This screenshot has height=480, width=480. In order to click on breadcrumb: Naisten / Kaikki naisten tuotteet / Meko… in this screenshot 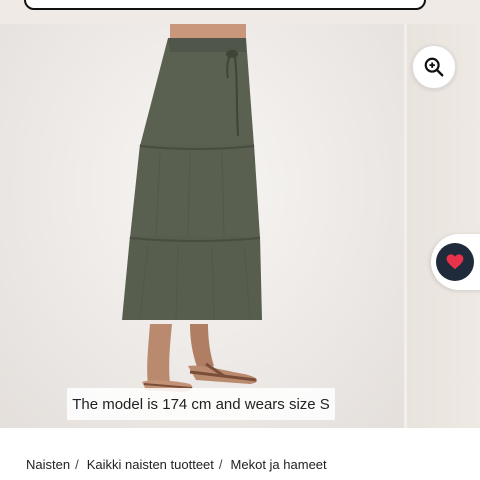, I will do `click(176, 464)`.